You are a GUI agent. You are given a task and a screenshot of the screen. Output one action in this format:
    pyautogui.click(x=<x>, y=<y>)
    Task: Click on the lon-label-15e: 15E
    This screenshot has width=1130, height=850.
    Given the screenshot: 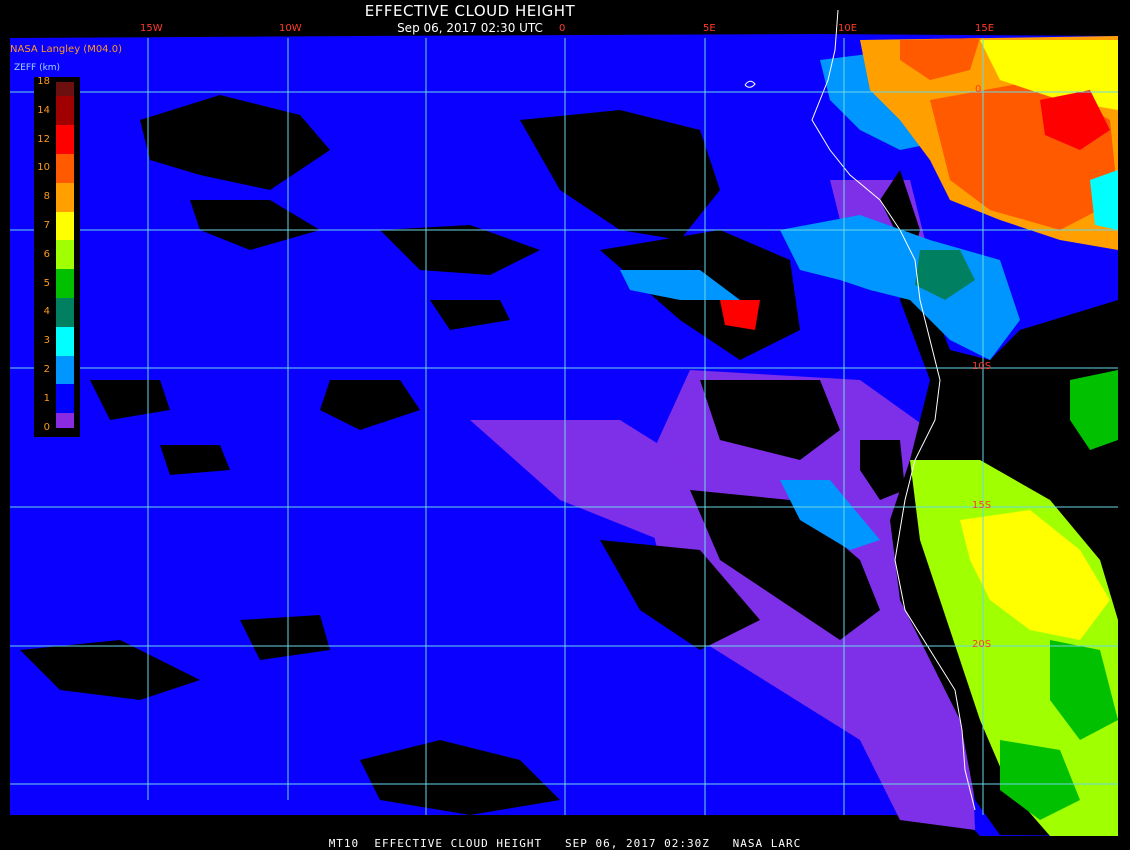 What is the action you would take?
    pyautogui.click(x=985, y=28)
    